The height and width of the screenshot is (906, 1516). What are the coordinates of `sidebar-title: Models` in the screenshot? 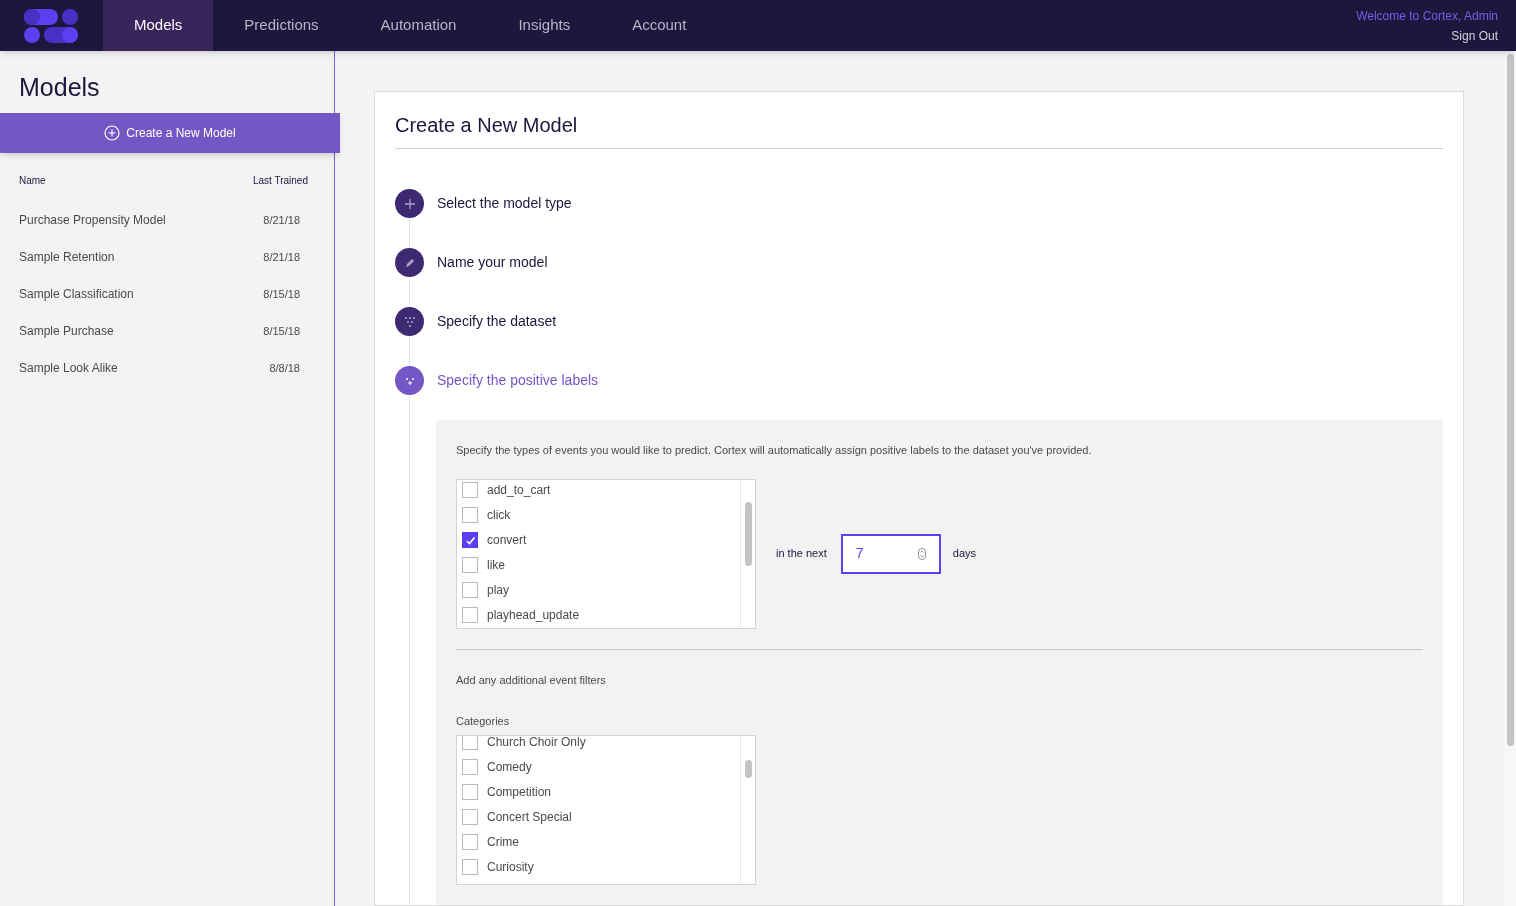 It's located at (59, 87).